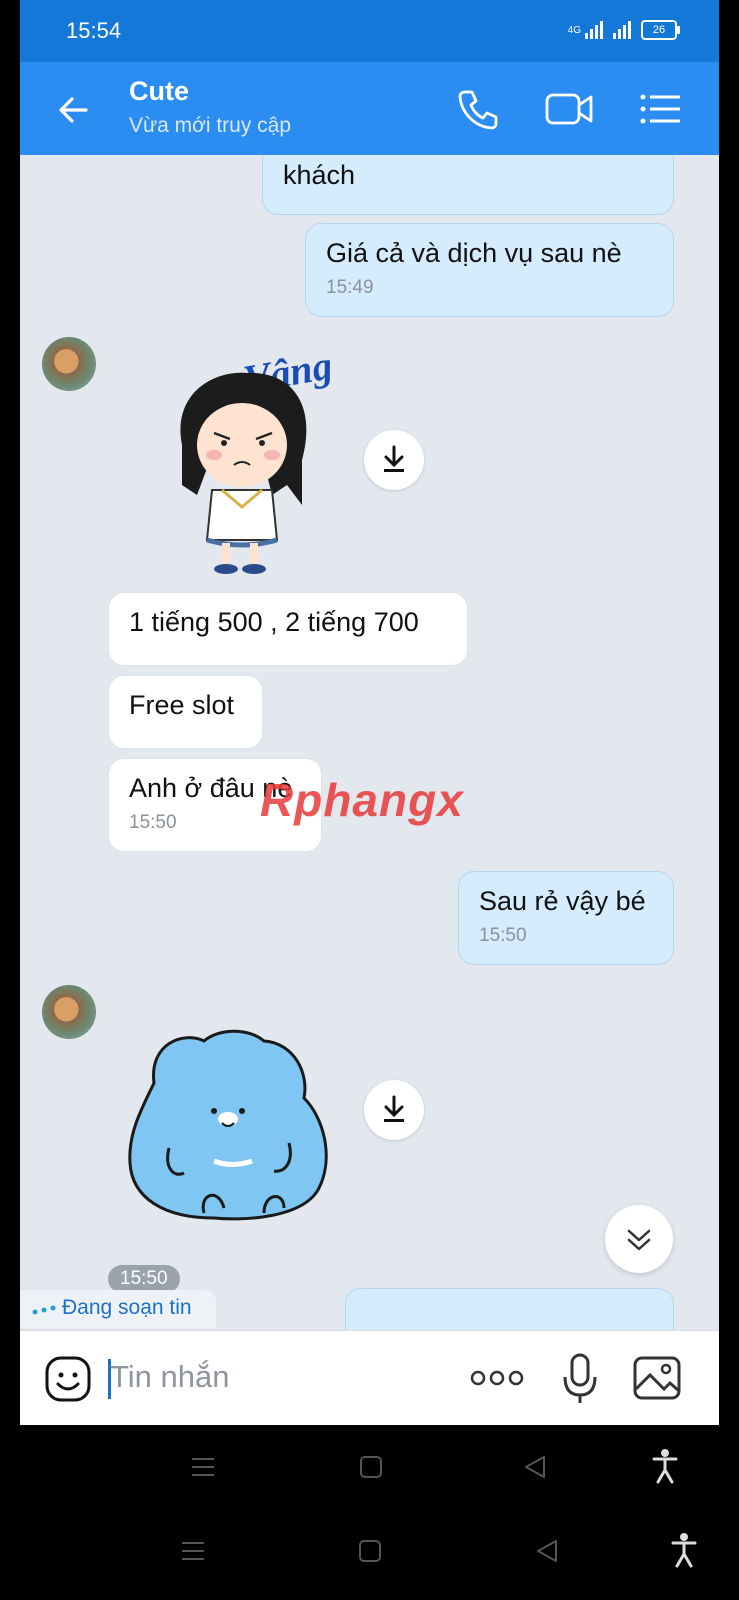 This screenshot has width=739, height=1600. Describe the element at coordinates (509, 1309) in the screenshot. I see `message-bubble-outgoing` at that location.